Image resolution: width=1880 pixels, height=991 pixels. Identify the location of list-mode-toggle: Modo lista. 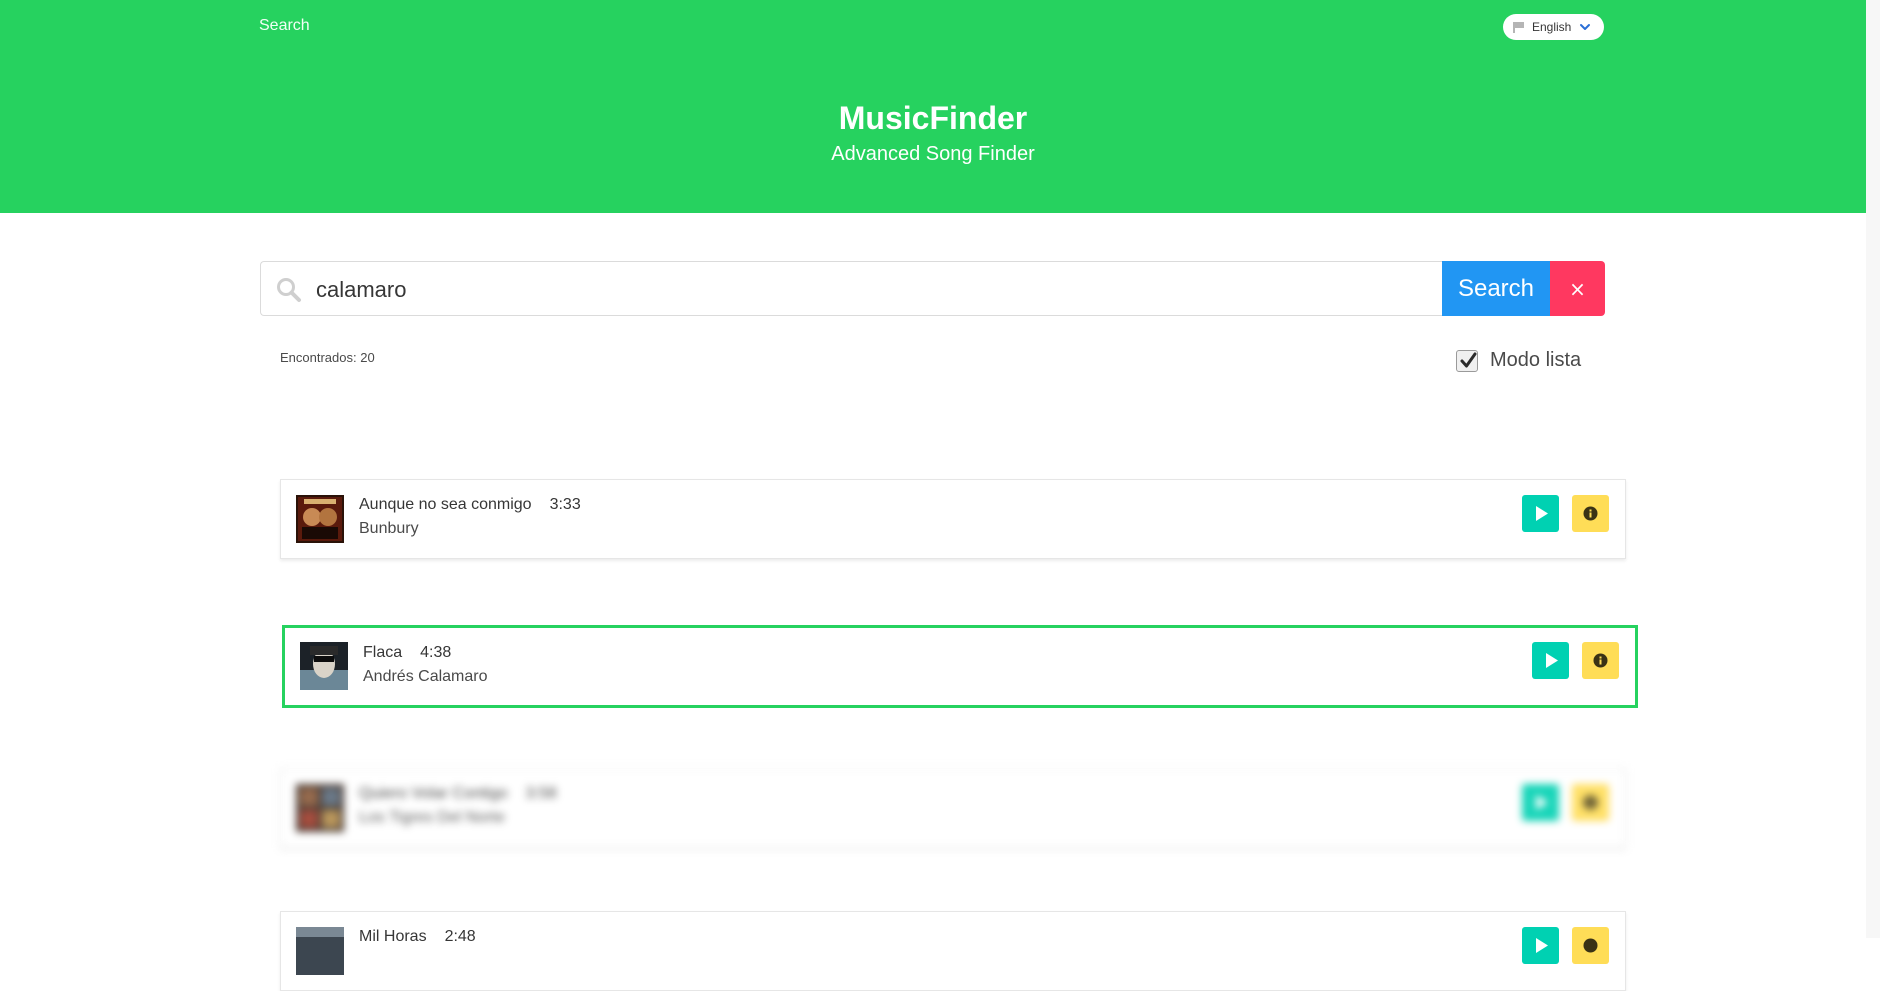
(1518, 360).